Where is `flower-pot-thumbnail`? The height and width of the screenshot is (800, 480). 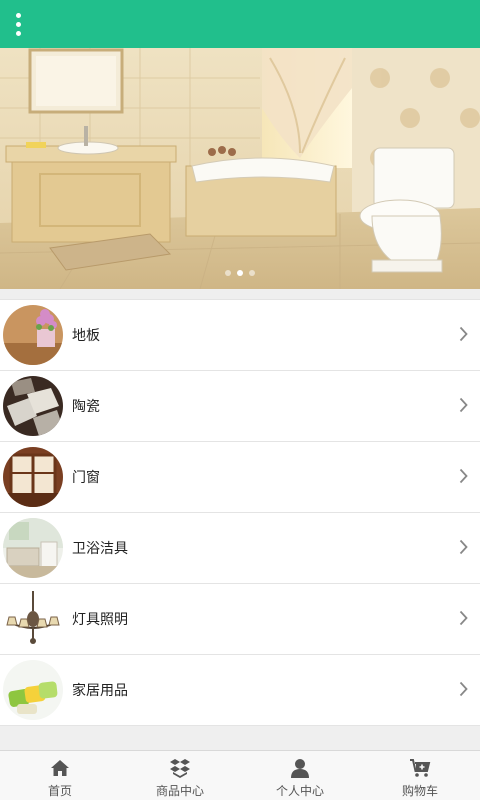
flower-pot-thumbnail is located at coordinates (33, 335).